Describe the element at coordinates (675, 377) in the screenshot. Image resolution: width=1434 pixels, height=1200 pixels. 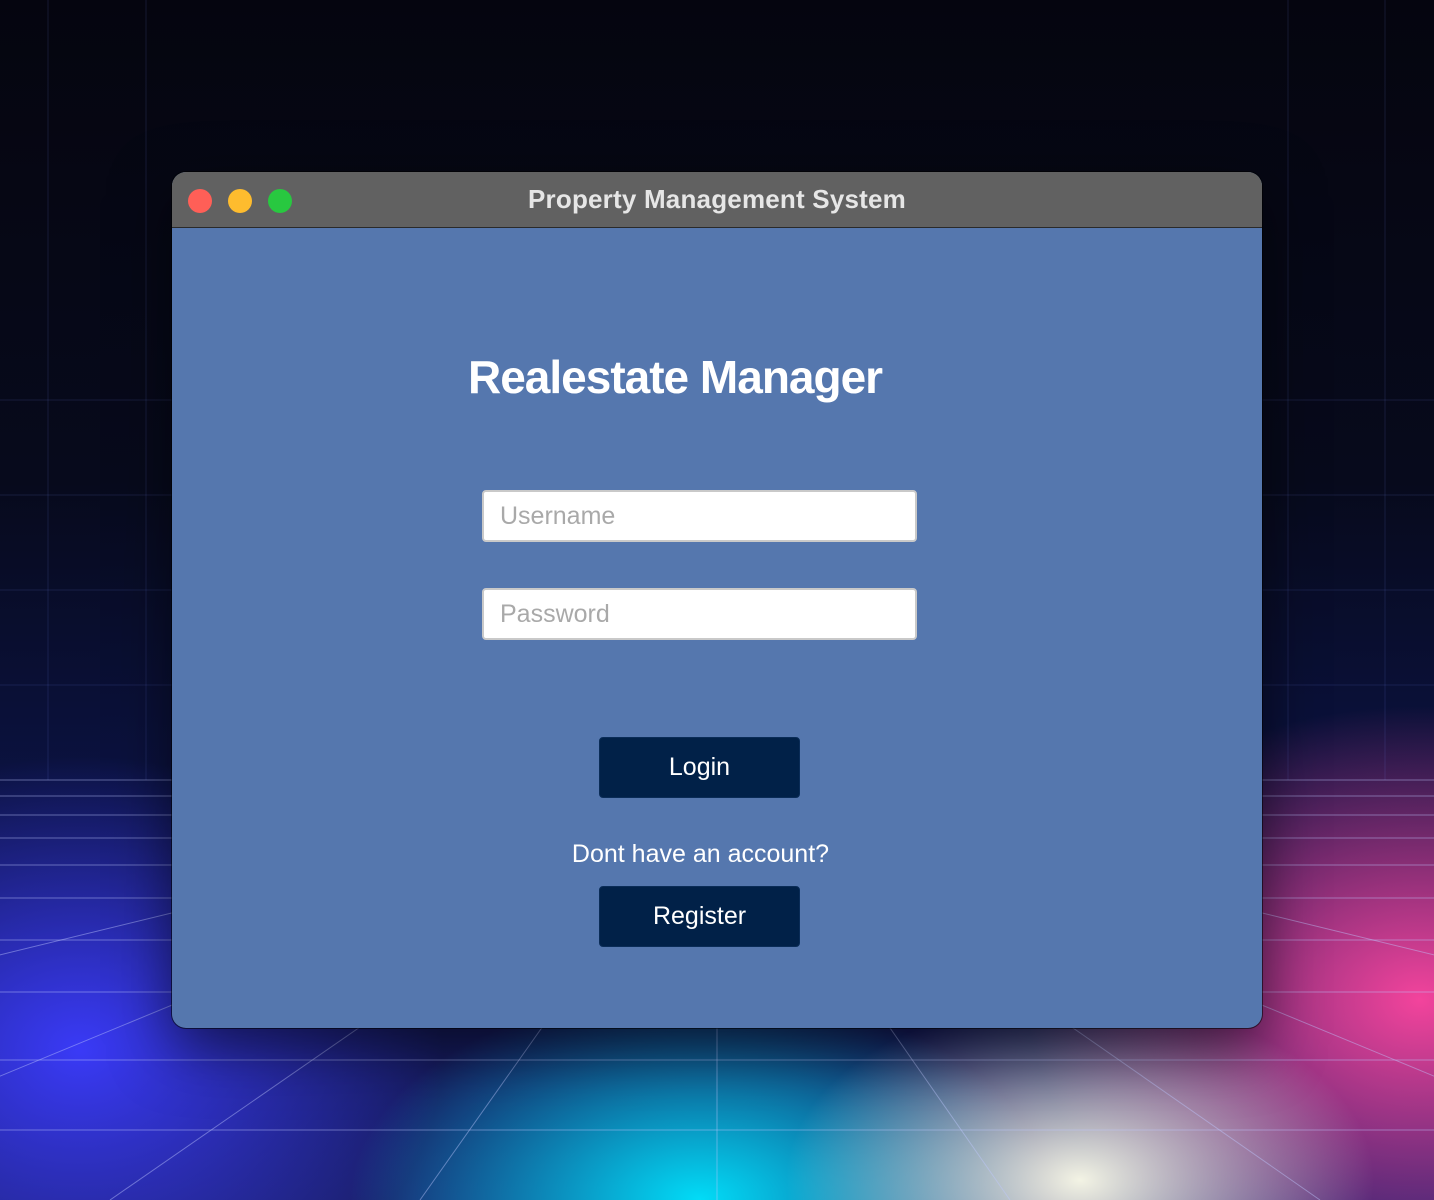
I see `app-heading: Realestate Manager` at that location.